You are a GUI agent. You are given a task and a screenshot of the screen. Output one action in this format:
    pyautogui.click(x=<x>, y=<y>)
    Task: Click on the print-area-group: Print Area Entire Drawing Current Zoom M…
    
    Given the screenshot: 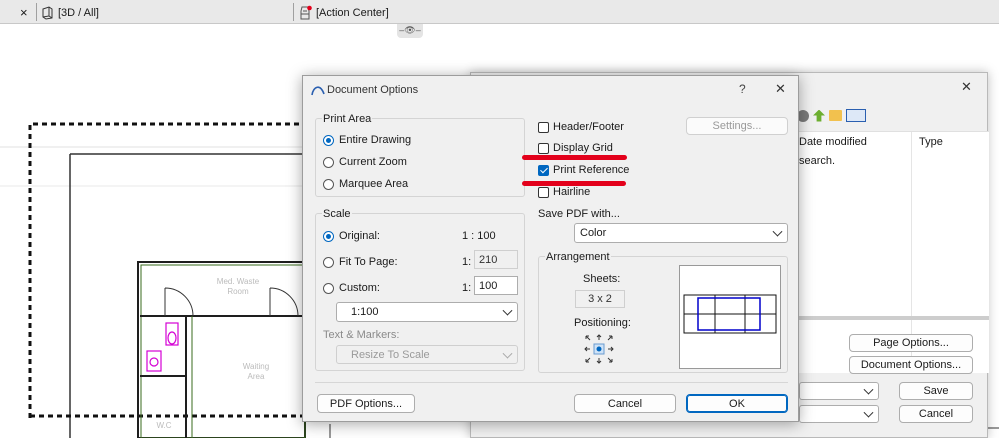 What is the action you would take?
    pyautogui.click(x=420, y=155)
    